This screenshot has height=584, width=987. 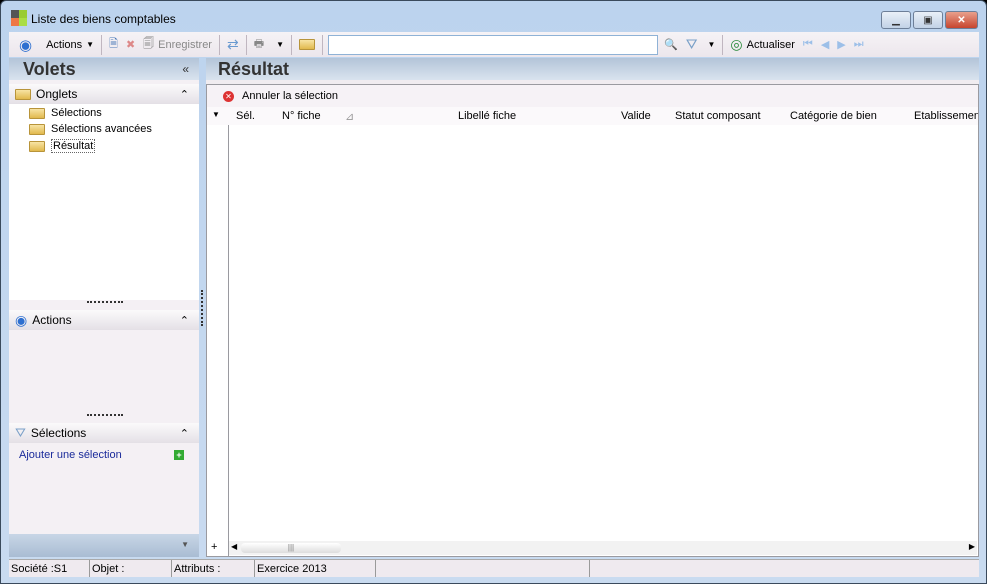 What do you see at coordinates (19, 18) in the screenshot?
I see `app-icon` at bounding box center [19, 18].